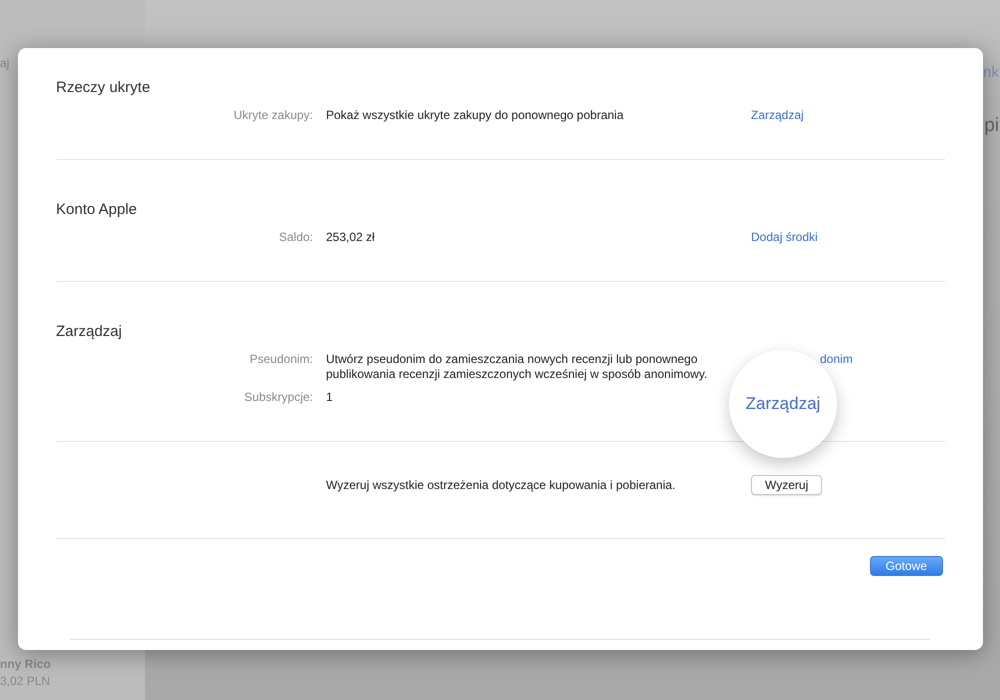 Image resolution: width=1000 pixels, height=700 pixels. I want to click on field-value: Wyzeruj wszystkie ostrzeżenia dotyczące kupowania i pobierania., so click(501, 485).